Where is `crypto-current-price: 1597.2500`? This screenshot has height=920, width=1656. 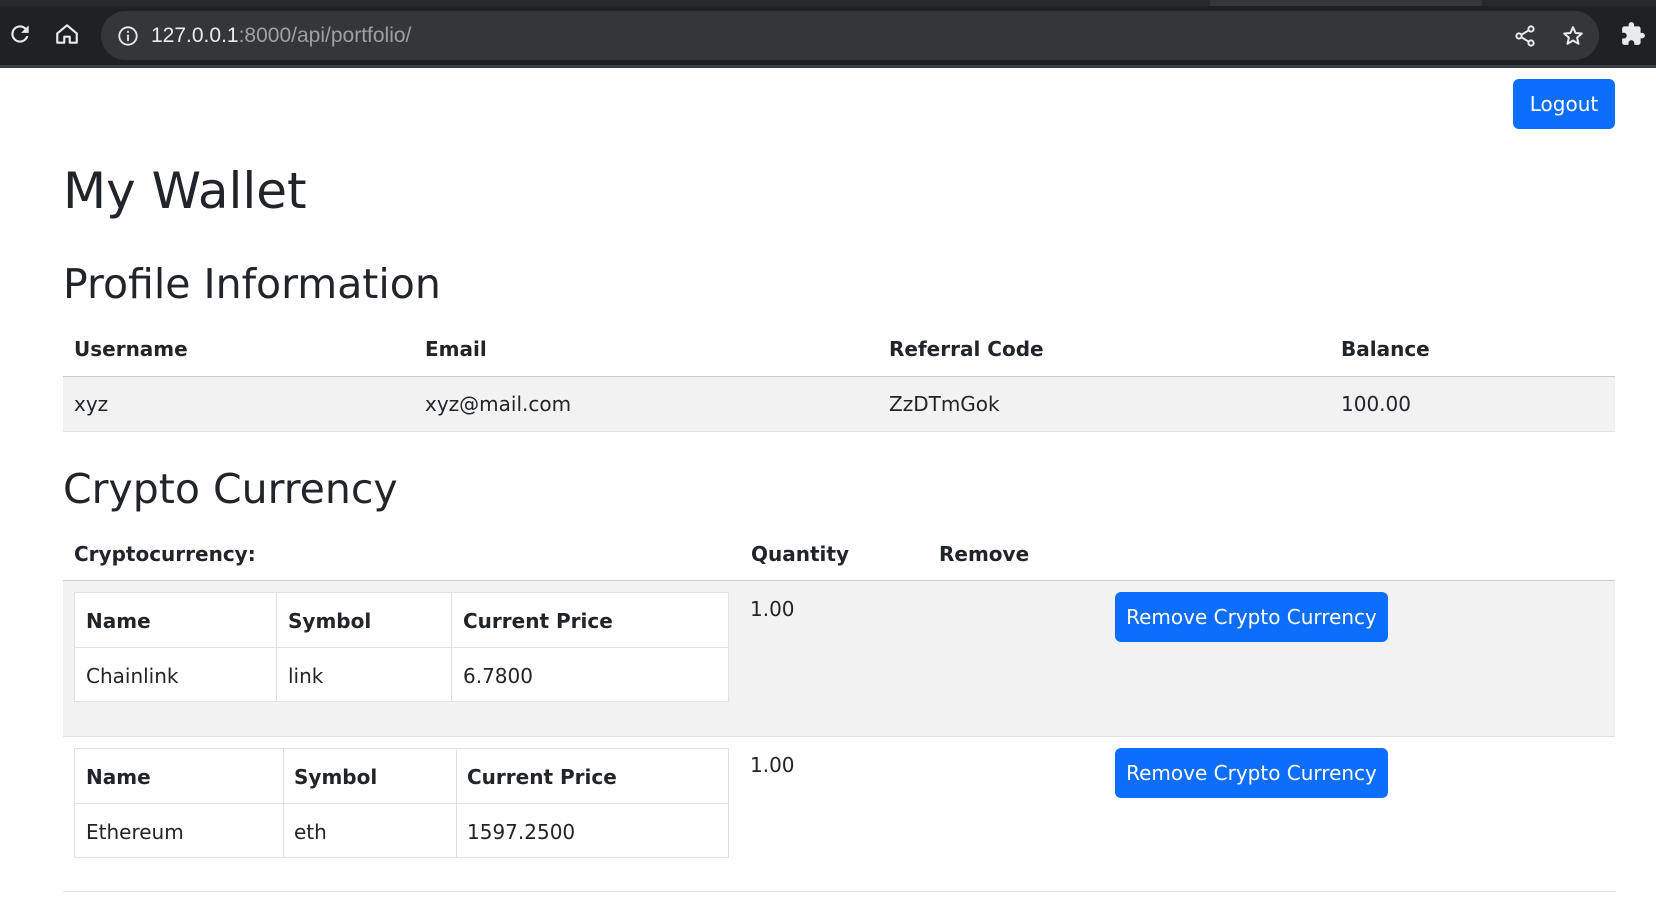 crypto-current-price: 1597.2500 is located at coordinates (521, 832).